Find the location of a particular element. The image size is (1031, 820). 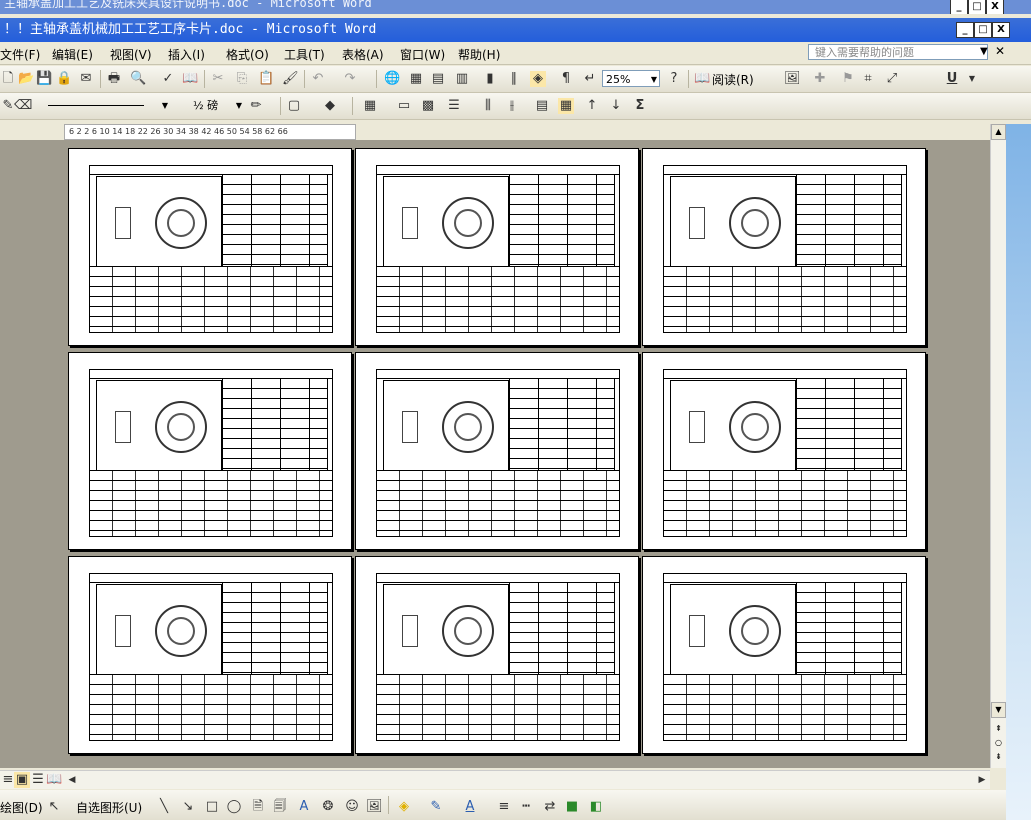

print-layout-view-icon: ▣ is located at coordinates (22, 780).